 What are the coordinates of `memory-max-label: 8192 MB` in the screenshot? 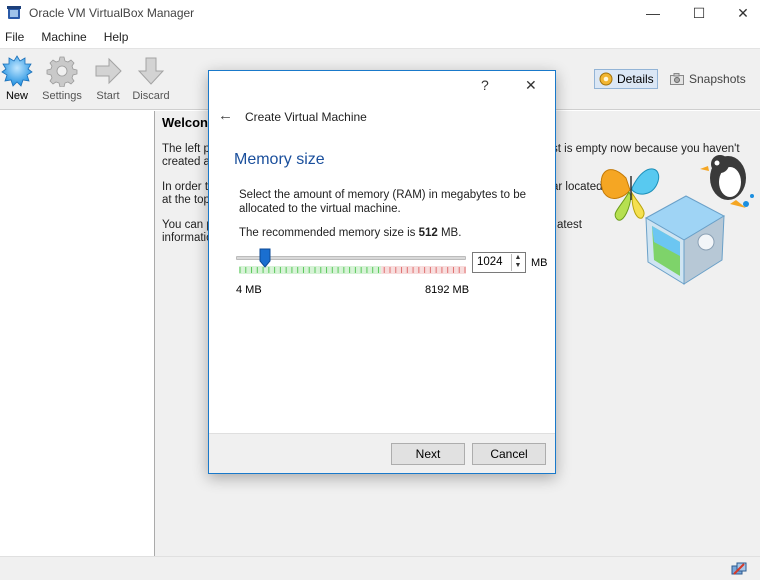 It's located at (447, 290).